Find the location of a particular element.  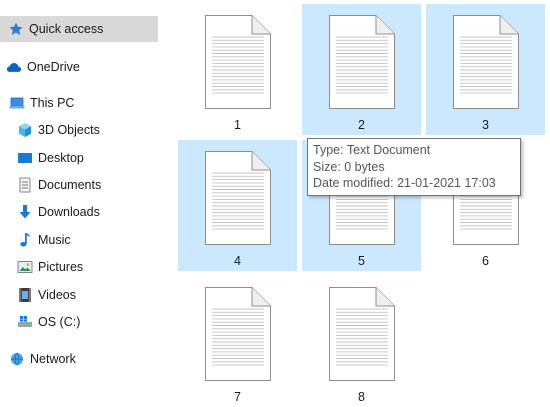

file-item: 7 is located at coordinates (237, 341).